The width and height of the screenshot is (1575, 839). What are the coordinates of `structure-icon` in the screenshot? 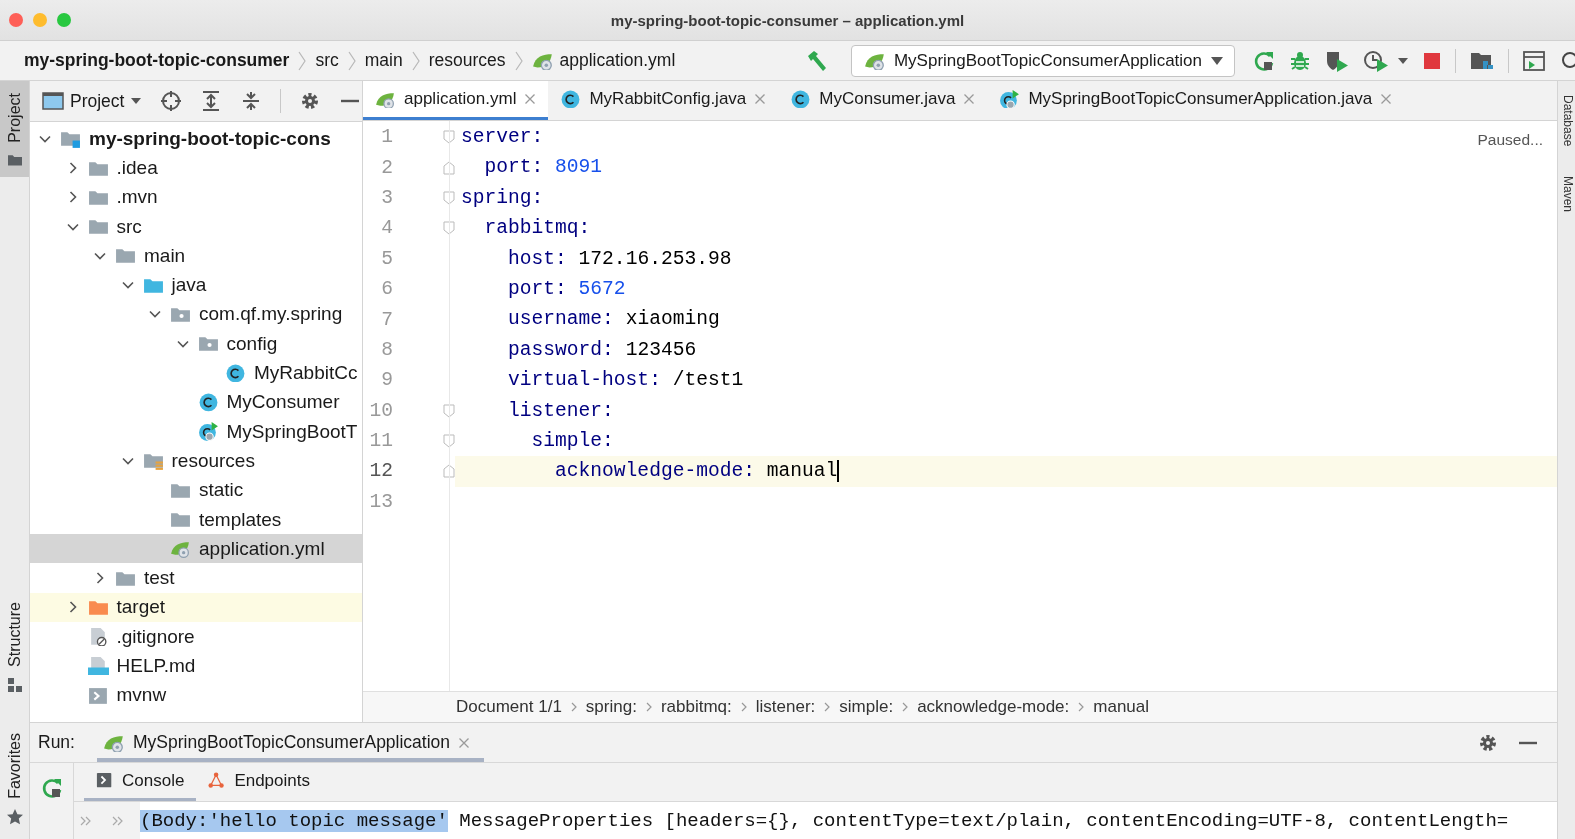 It's located at (14, 685).